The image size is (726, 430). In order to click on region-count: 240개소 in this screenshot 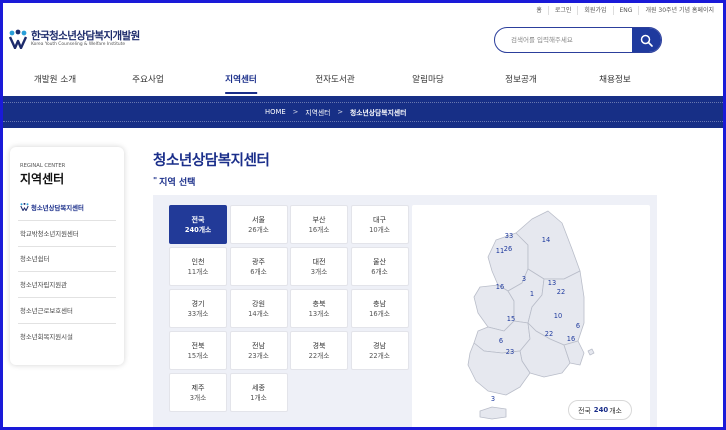, I will do `click(198, 229)`.